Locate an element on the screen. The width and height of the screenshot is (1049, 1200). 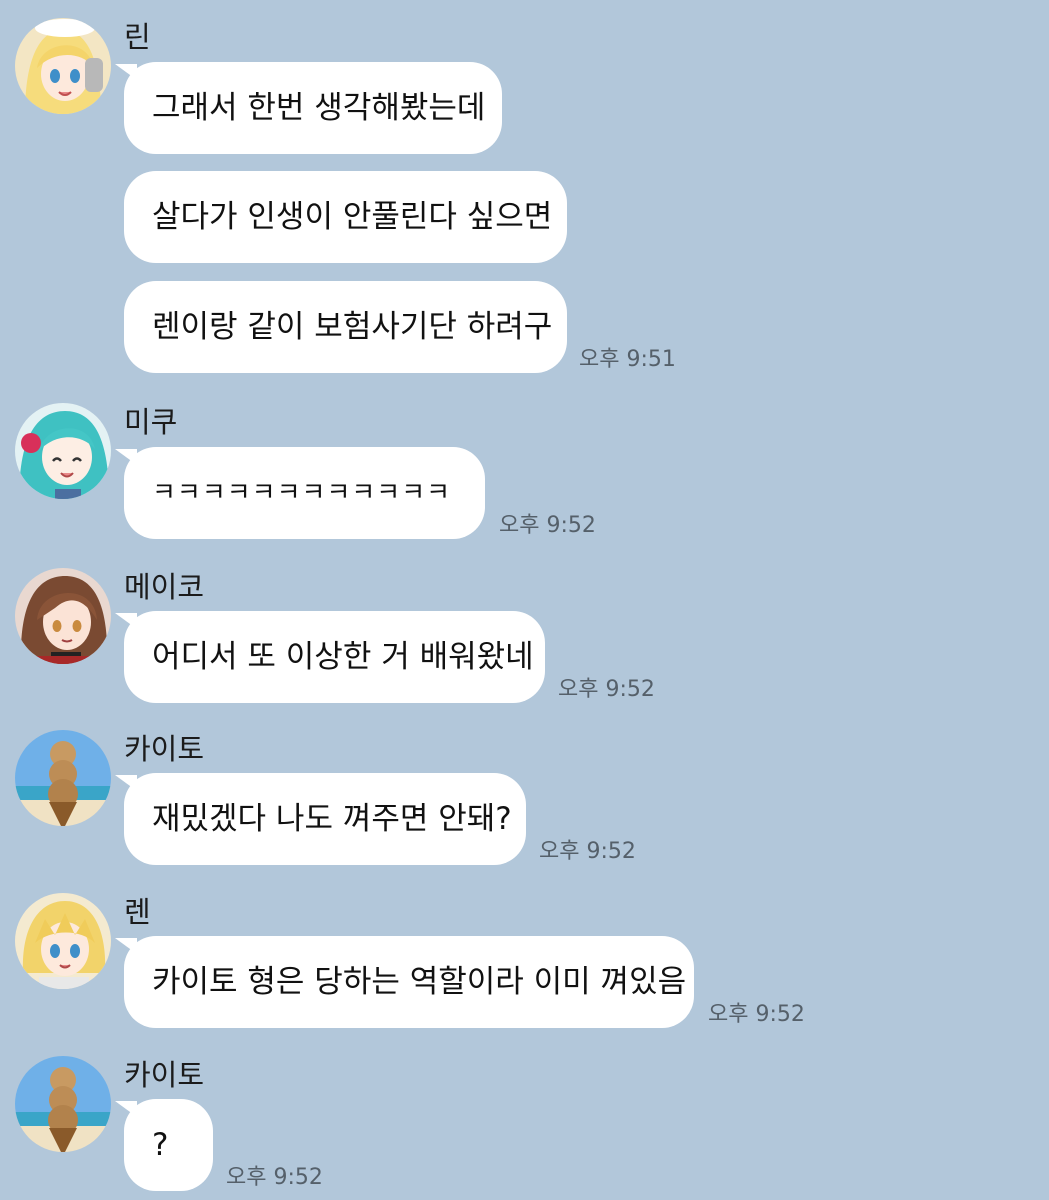
sender-name: 미쿠 is located at coordinates (151, 422).